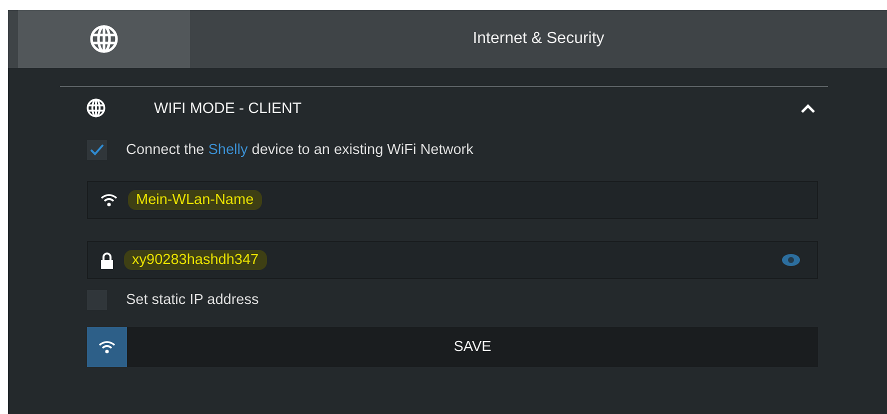  I want to click on checkbox, so click(97, 150).